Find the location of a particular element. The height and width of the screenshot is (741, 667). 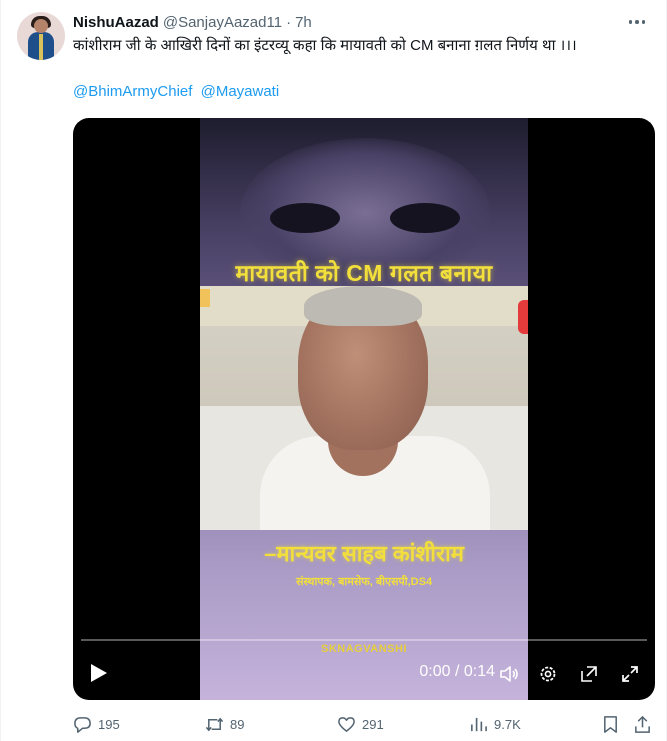

retweet-count: 89 is located at coordinates (237, 724).